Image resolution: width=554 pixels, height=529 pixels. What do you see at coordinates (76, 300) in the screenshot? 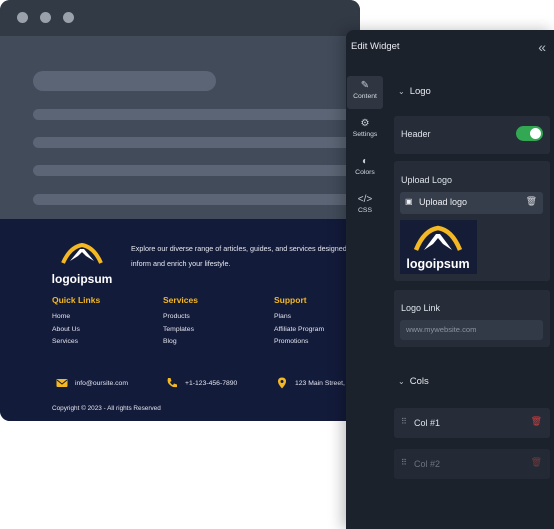
I see `footer-column-title: Quick Links` at bounding box center [76, 300].